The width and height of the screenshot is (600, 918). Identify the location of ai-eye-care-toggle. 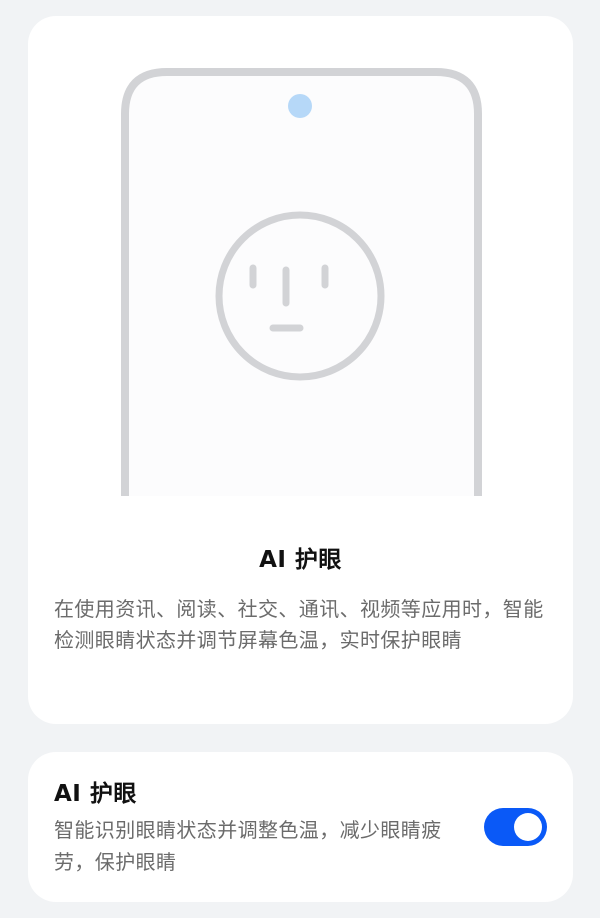
(515, 827).